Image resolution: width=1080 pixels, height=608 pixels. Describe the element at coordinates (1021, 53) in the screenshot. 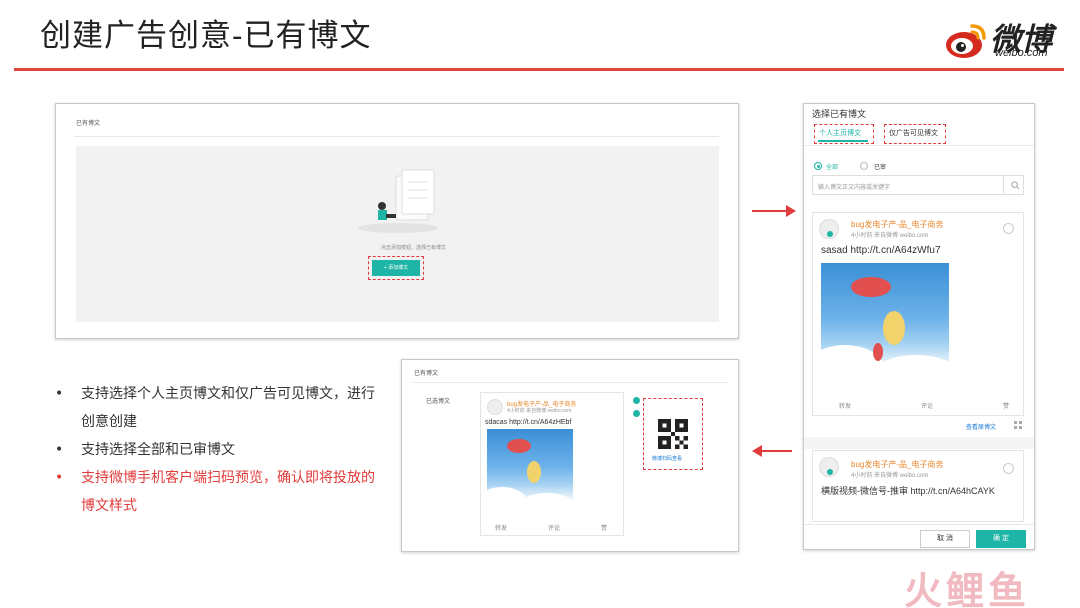

I see `logo-text-en: weibo.com` at that location.